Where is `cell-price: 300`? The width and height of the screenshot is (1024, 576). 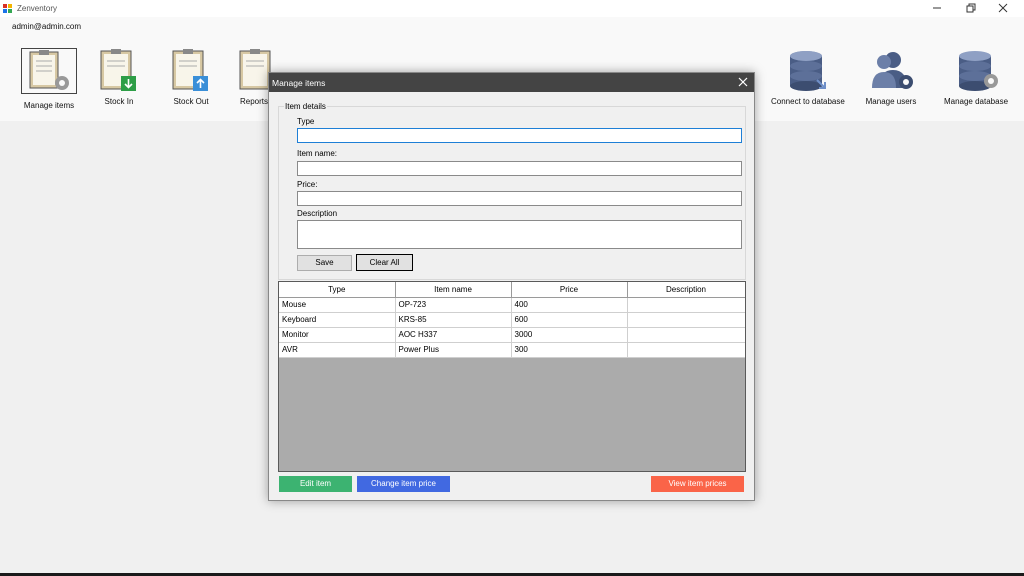
cell-price: 300 is located at coordinates (569, 349).